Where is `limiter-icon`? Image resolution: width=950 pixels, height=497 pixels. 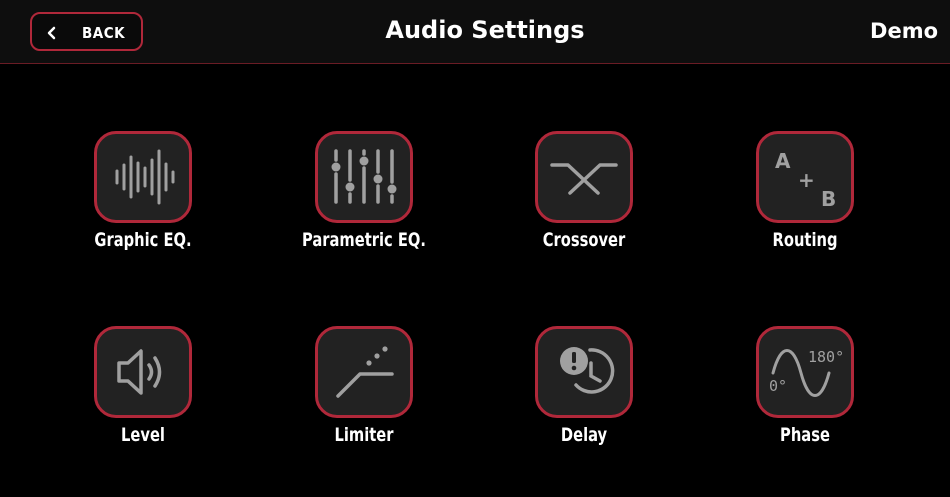 limiter-icon is located at coordinates (364, 372).